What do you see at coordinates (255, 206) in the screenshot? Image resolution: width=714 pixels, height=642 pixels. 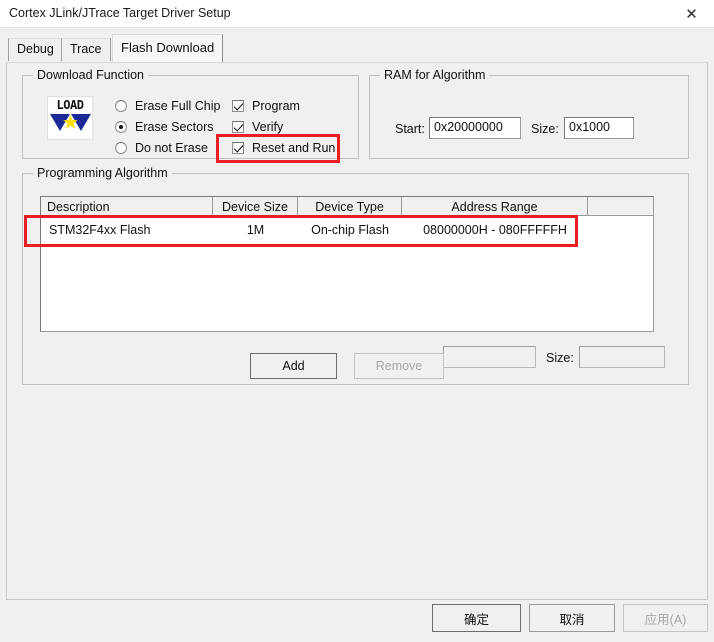 I see `column-header-device-size: Device Size` at bounding box center [255, 206].